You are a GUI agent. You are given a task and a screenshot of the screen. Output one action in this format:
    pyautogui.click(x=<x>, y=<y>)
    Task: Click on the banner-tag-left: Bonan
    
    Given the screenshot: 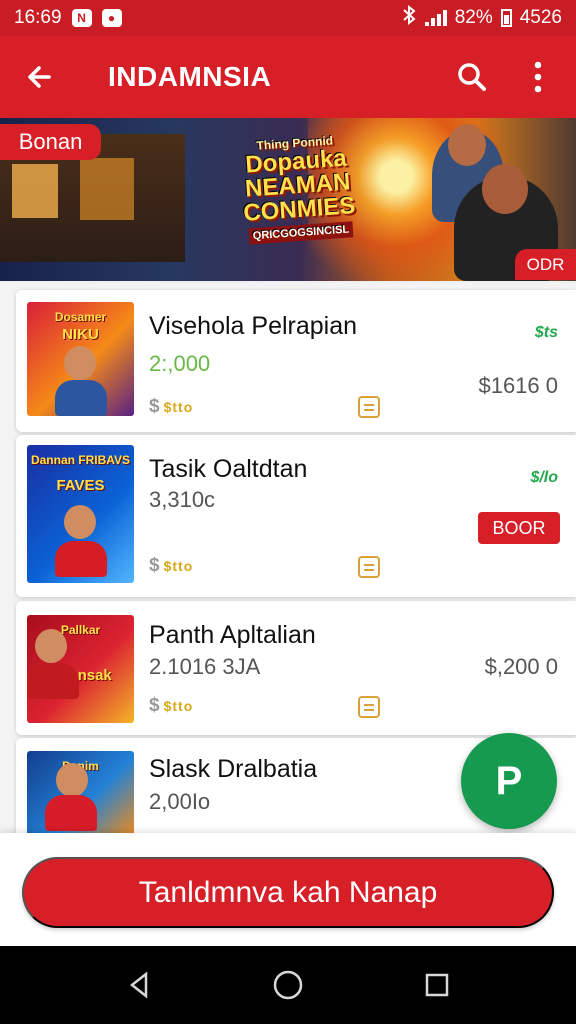 What is the action you would take?
    pyautogui.click(x=50, y=142)
    